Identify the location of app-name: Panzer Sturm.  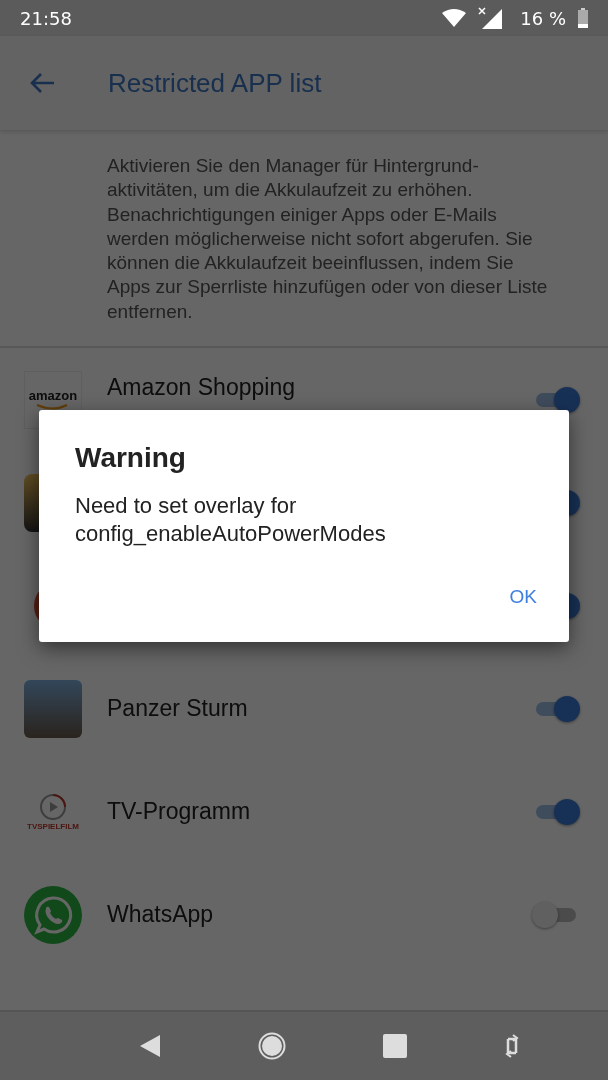
(177, 709).